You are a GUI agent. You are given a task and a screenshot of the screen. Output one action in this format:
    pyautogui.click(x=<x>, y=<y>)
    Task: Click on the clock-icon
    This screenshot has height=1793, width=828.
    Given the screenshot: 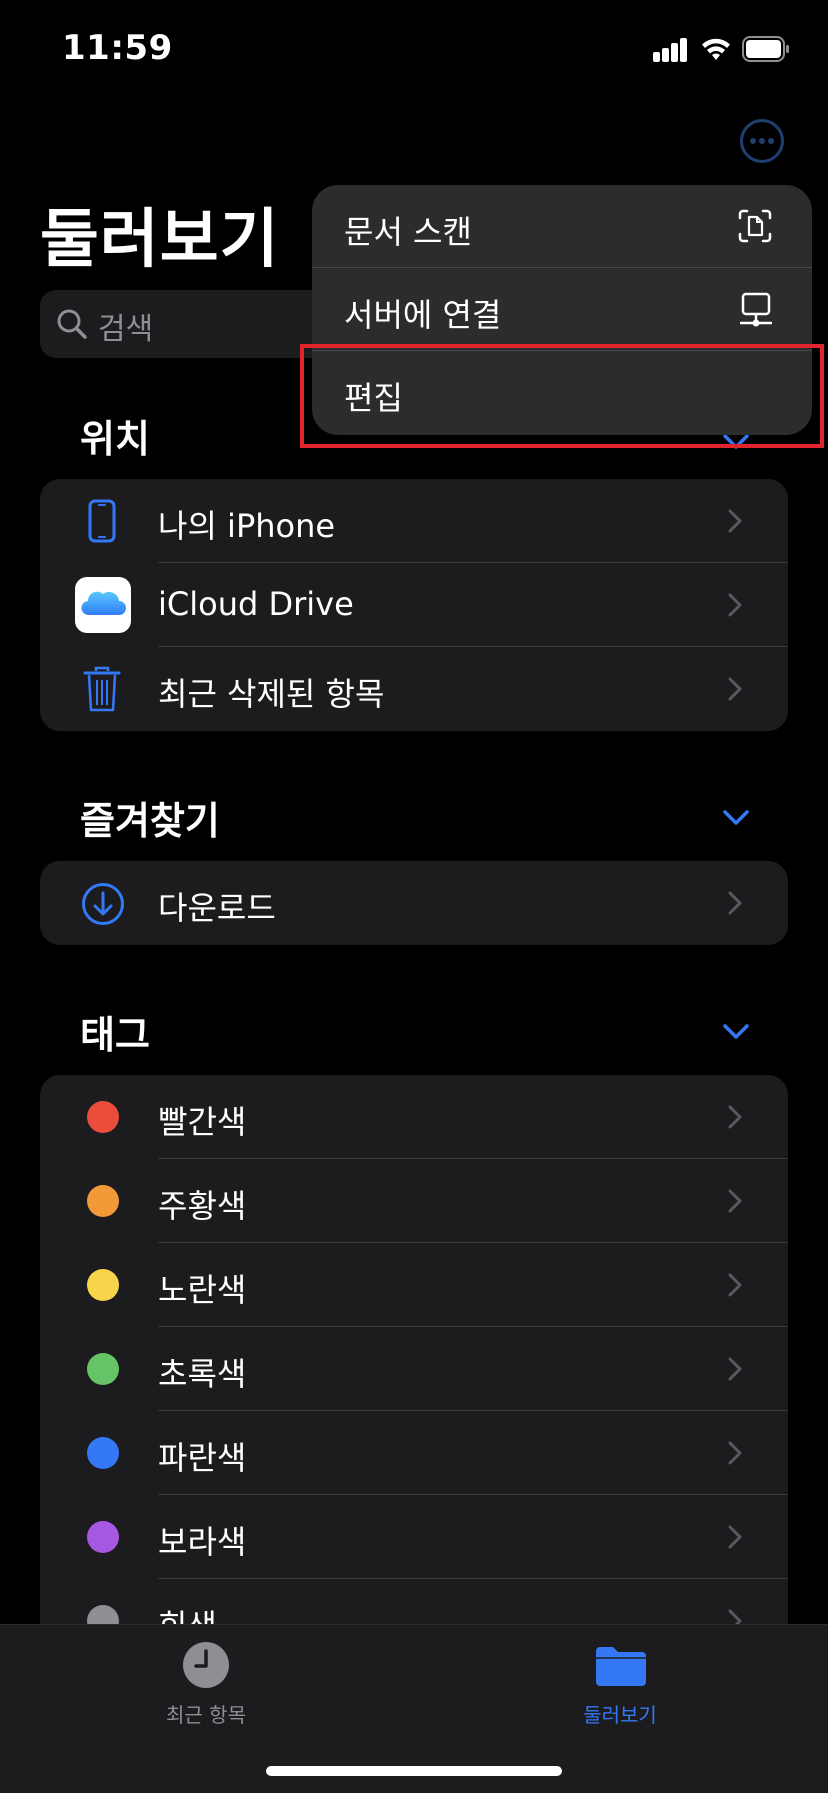 What is the action you would take?
    pyautogui.click(x=206, y=1665)
    